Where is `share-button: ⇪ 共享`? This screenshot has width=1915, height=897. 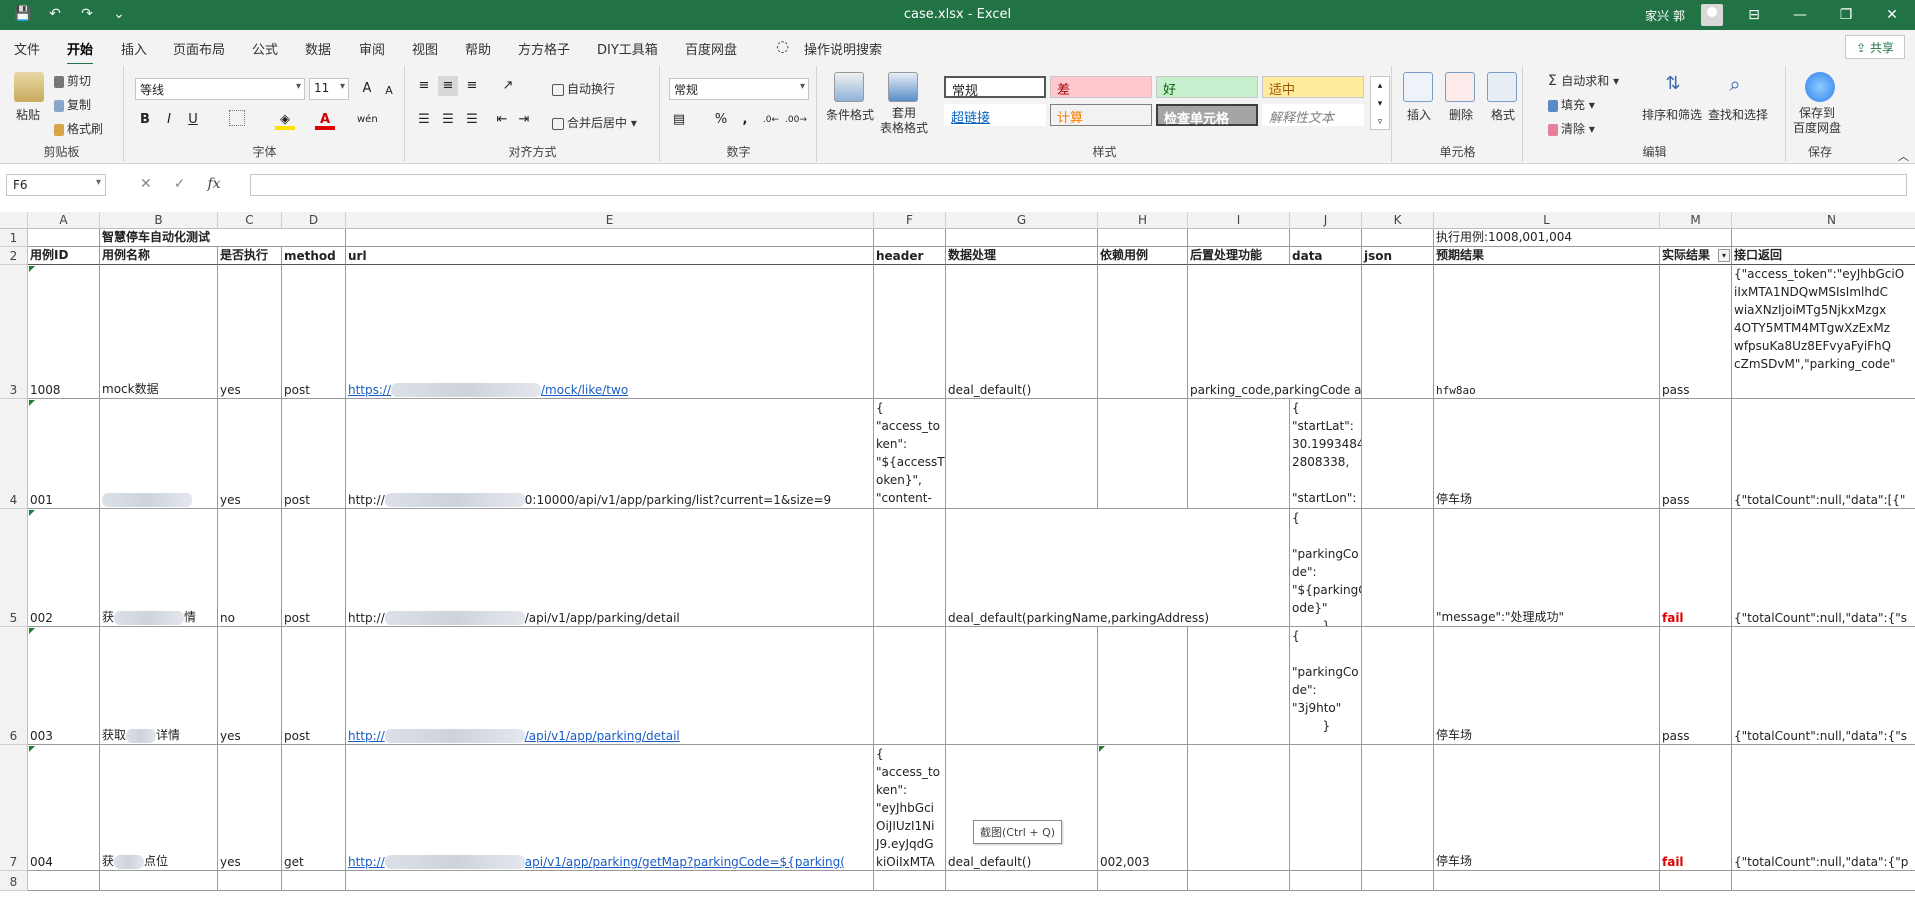
share-button: ⇪ 共享 is located at coordinates (1875, 47).